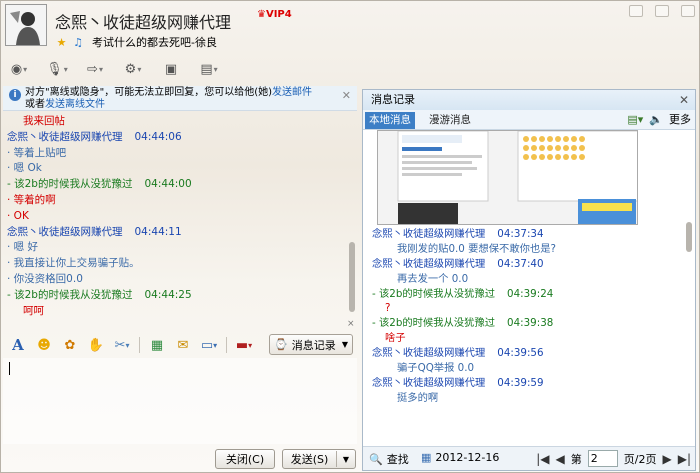 The height and width of the screenshot is (473, 700). Describe the element at coordinates (390, 120) in the screenshot. I see `tab-local-messages: 本地消息` at that location.